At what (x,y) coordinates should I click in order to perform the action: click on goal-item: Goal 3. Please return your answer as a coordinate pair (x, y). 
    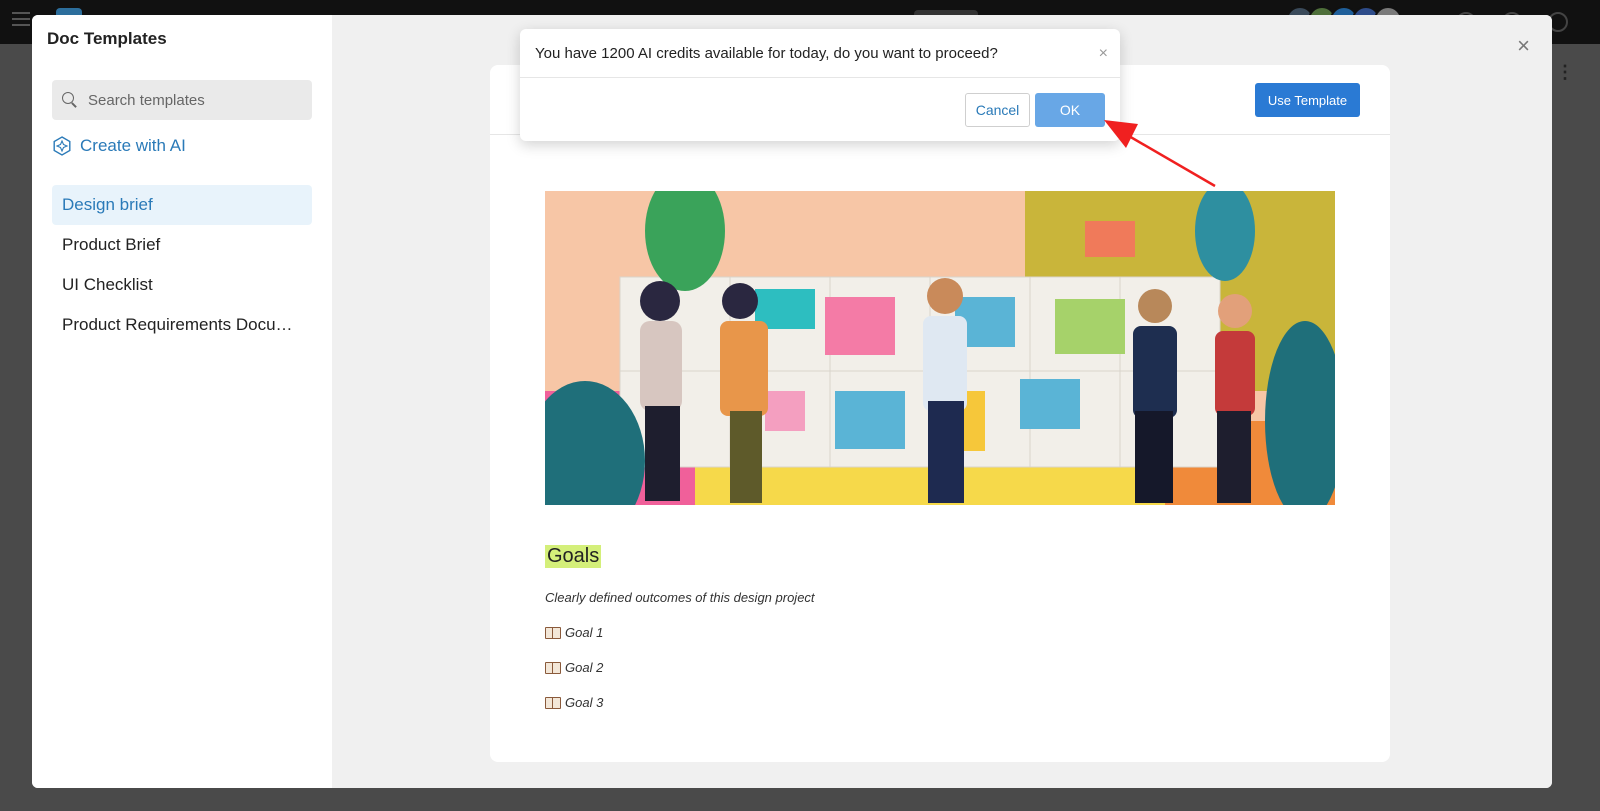
    Looking at the image, I should click on (940, 702).